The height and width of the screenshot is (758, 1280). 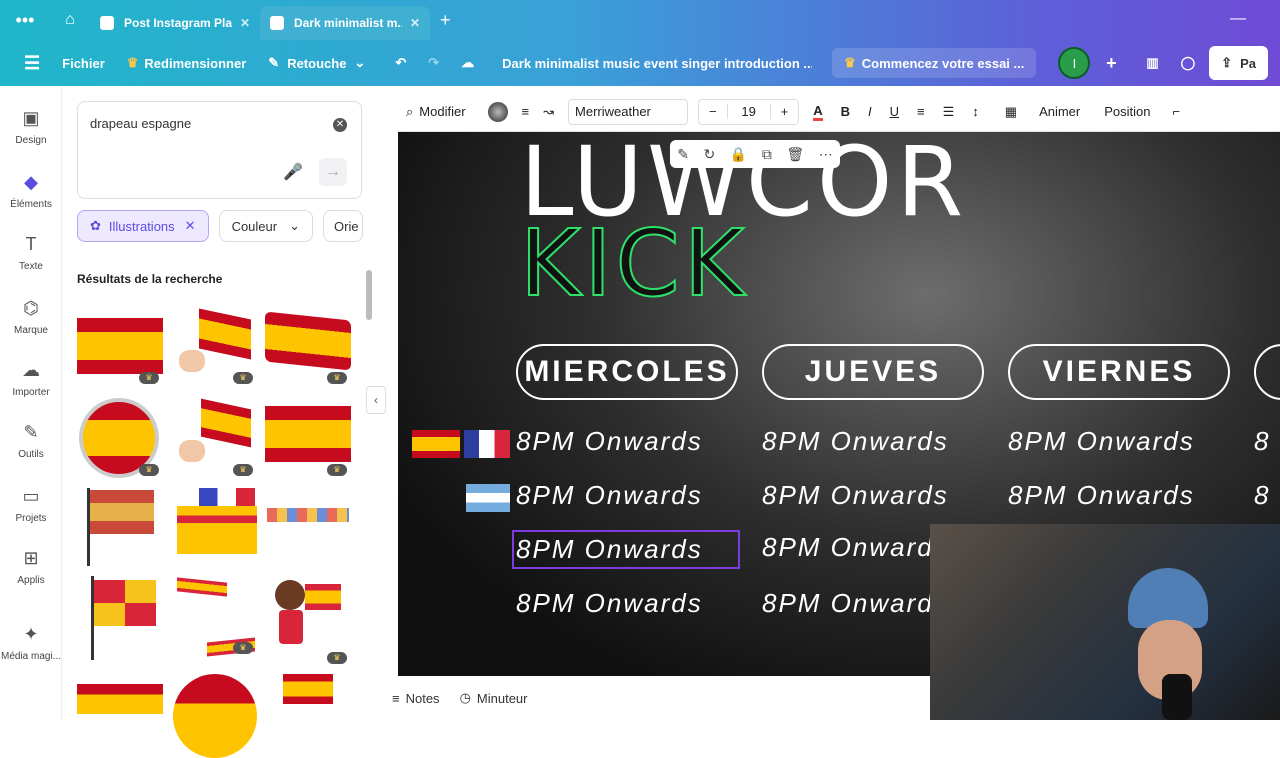 What do you see at coordinates (467, 63) in the screenshot?
I see `cloud-save-icon: ☁` at bounding box center [467, 63].